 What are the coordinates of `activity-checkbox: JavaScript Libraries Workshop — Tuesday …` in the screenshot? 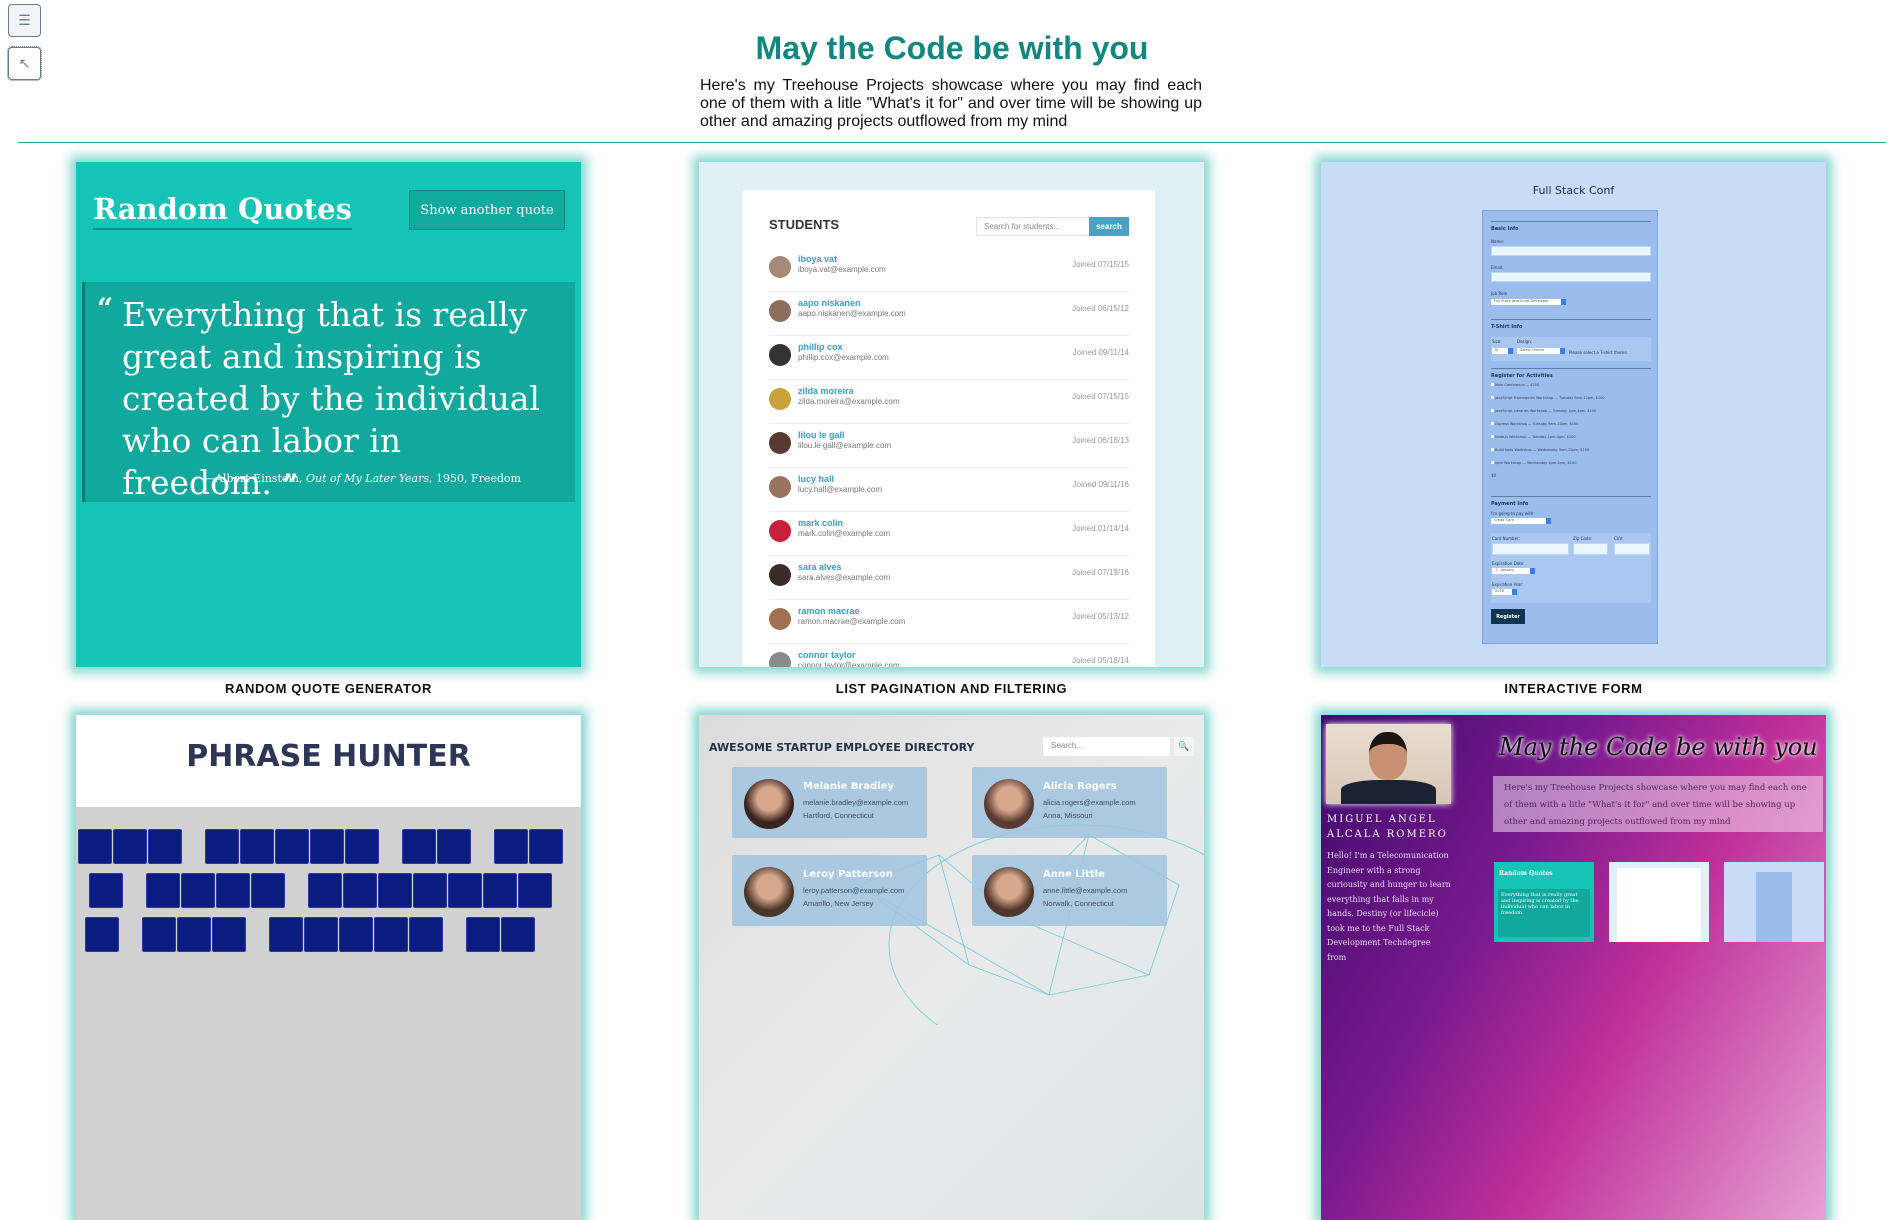 It's located at (1543, 411).